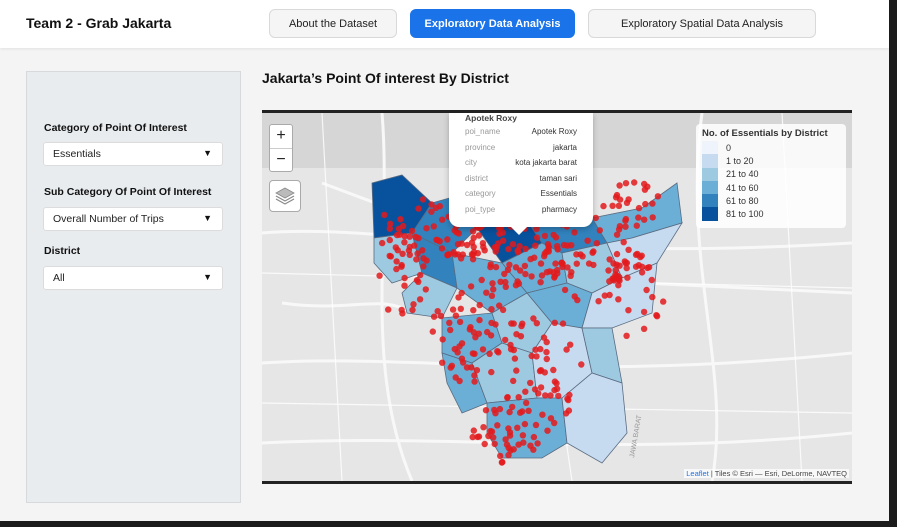  Describe the element at coordinates (333, 23) in the screenshot. I see `tab-about-dataset: About the Dataset` at that location.